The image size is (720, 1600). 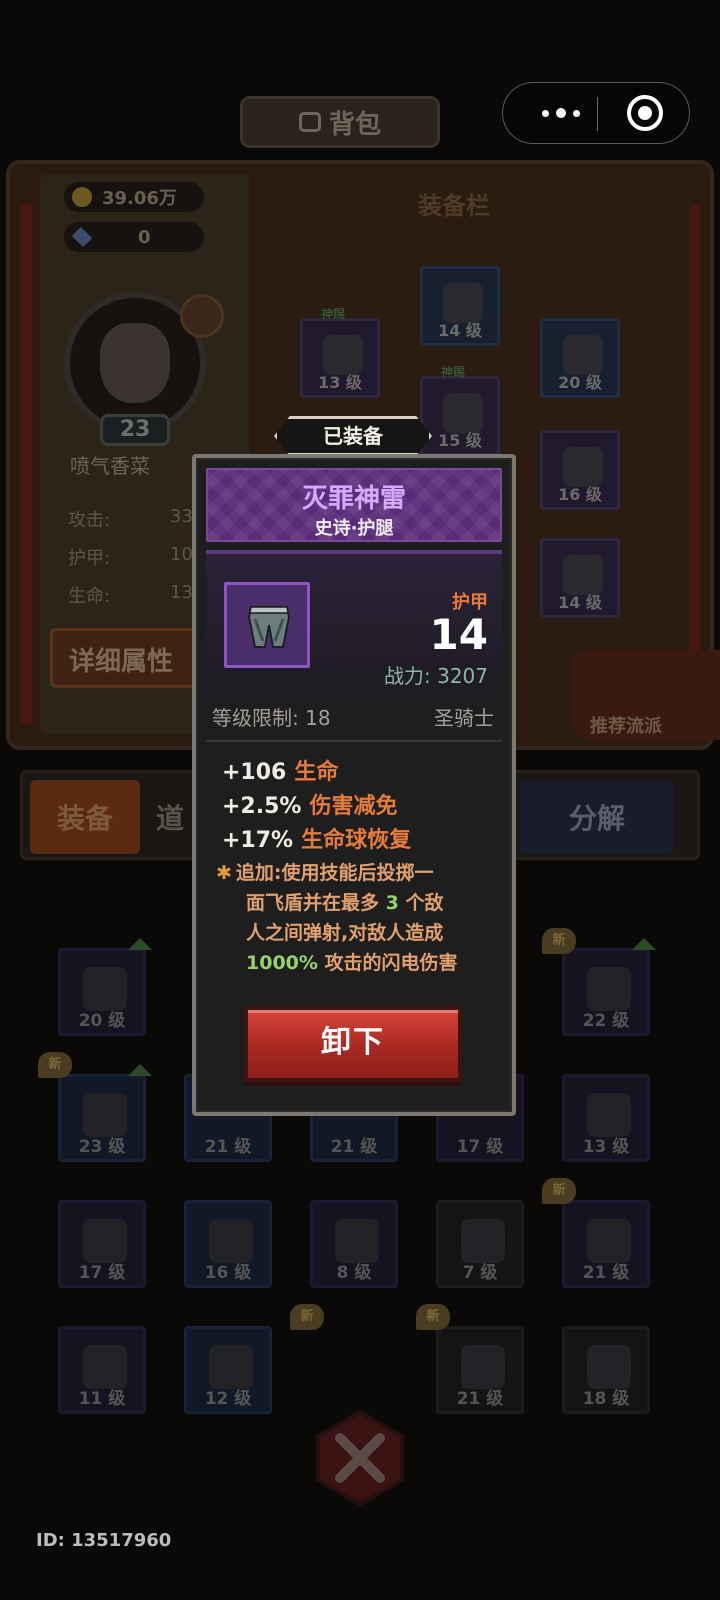 What do you see at coordinates (144, 237) in the screenshot?
I see `gem-amount: 0` at bounding box center [144, 237].